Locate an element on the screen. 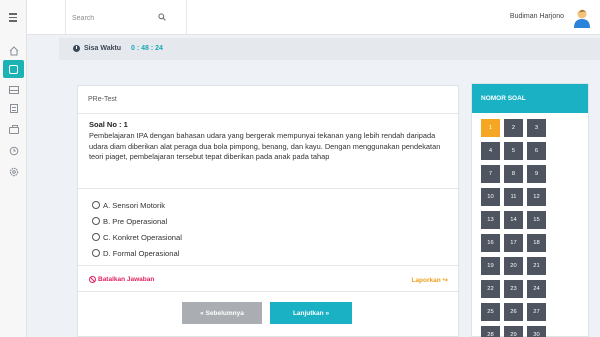 This screenshot has width=600, height=337. question-number: Soal No : 1 is located at coordinates (108, 124).